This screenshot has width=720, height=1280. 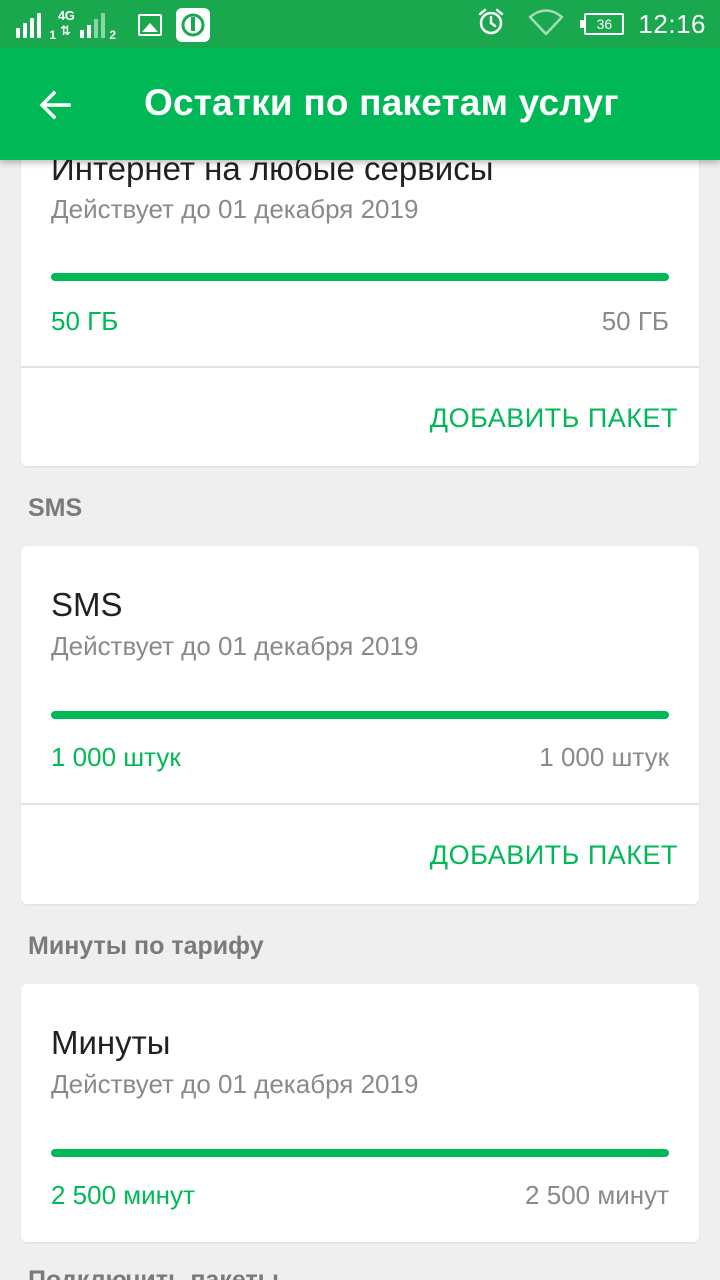 I want to click on battery-level: 36, so click(x=604, y=24).